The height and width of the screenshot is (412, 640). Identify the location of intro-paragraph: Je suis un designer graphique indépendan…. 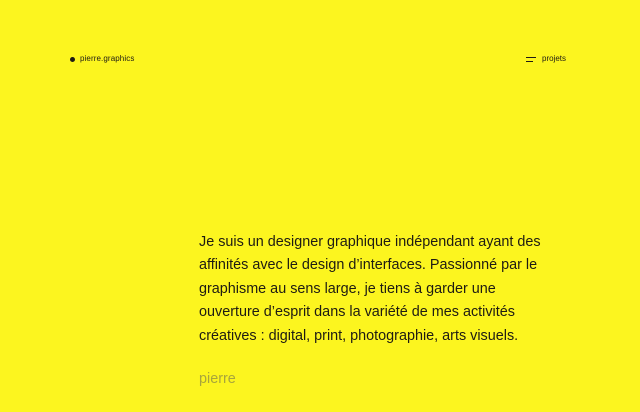
(370, 289).